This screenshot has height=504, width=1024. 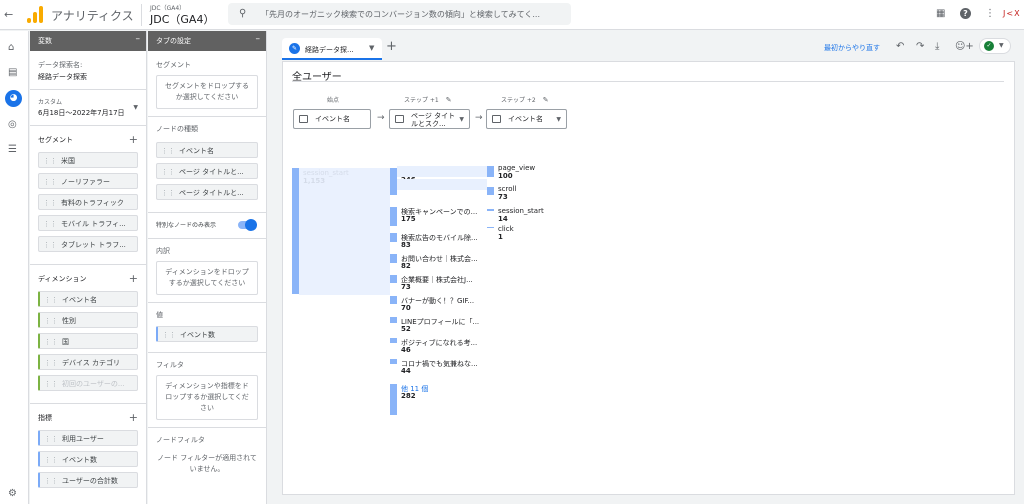 I want to click on brand-logo: J<X, so click(x=1012, y=13).